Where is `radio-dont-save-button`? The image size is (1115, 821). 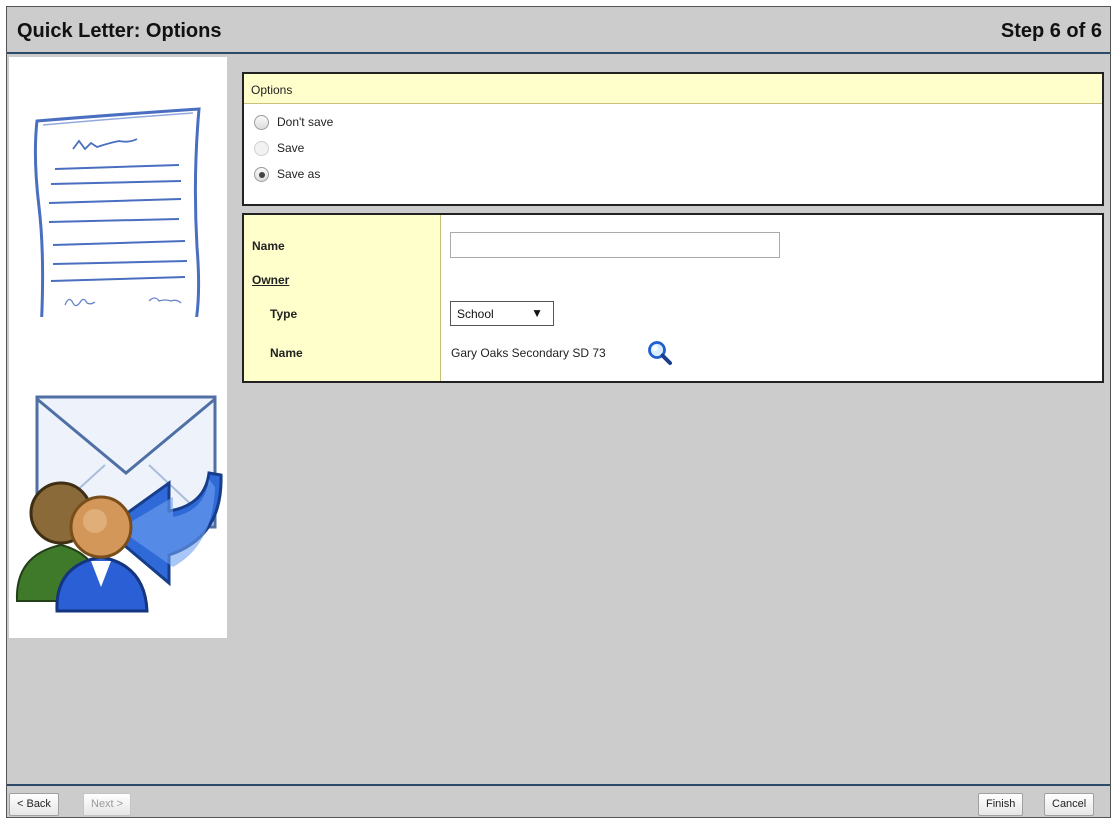 radio-dont-save-button is located at coordinates (261, 122).